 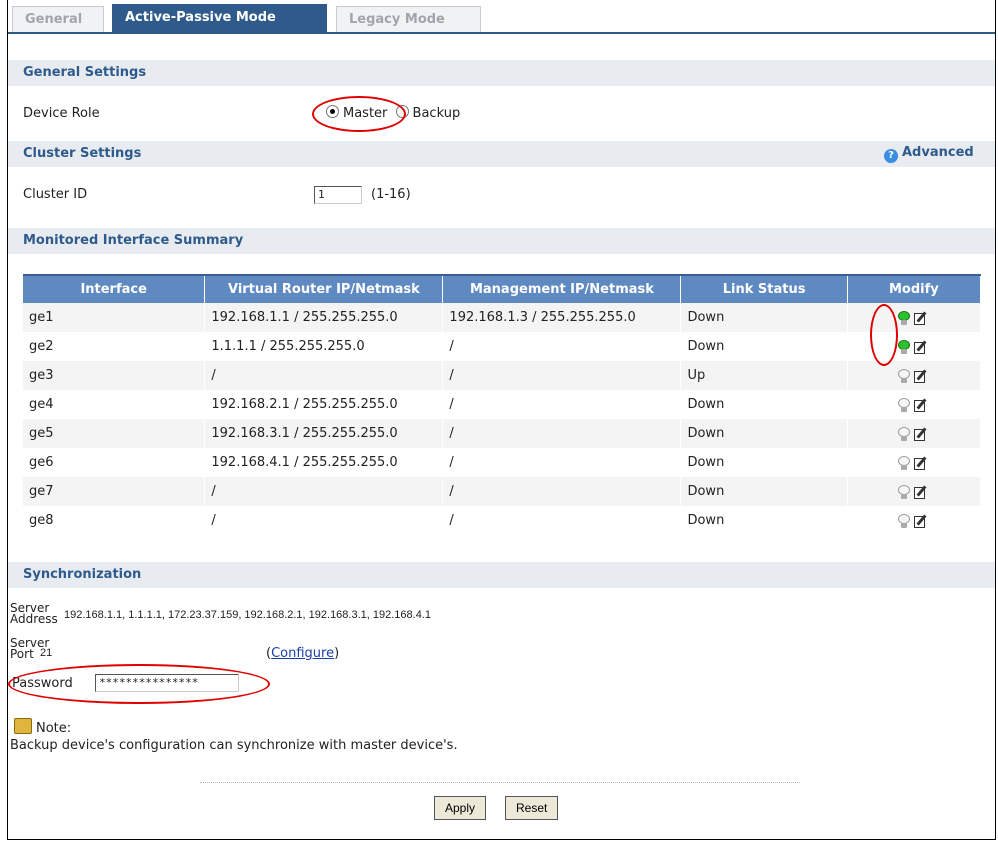 I want to click on apply-button: Apply, so click(x=460, y=808).